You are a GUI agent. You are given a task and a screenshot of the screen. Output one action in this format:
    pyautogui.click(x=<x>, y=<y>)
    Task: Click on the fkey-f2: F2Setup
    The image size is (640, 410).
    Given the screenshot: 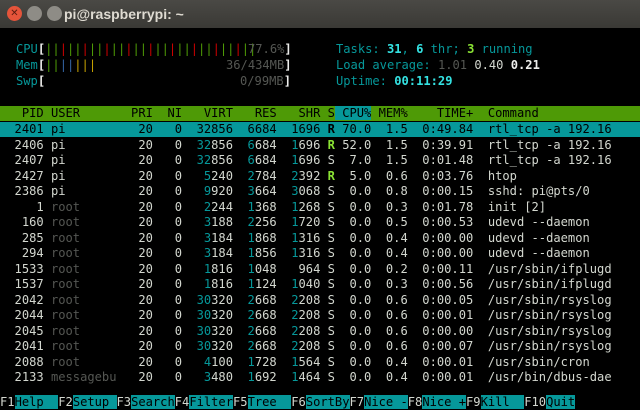 What is the action you would take?
    pyautogui.click(x=87, y=402)
    